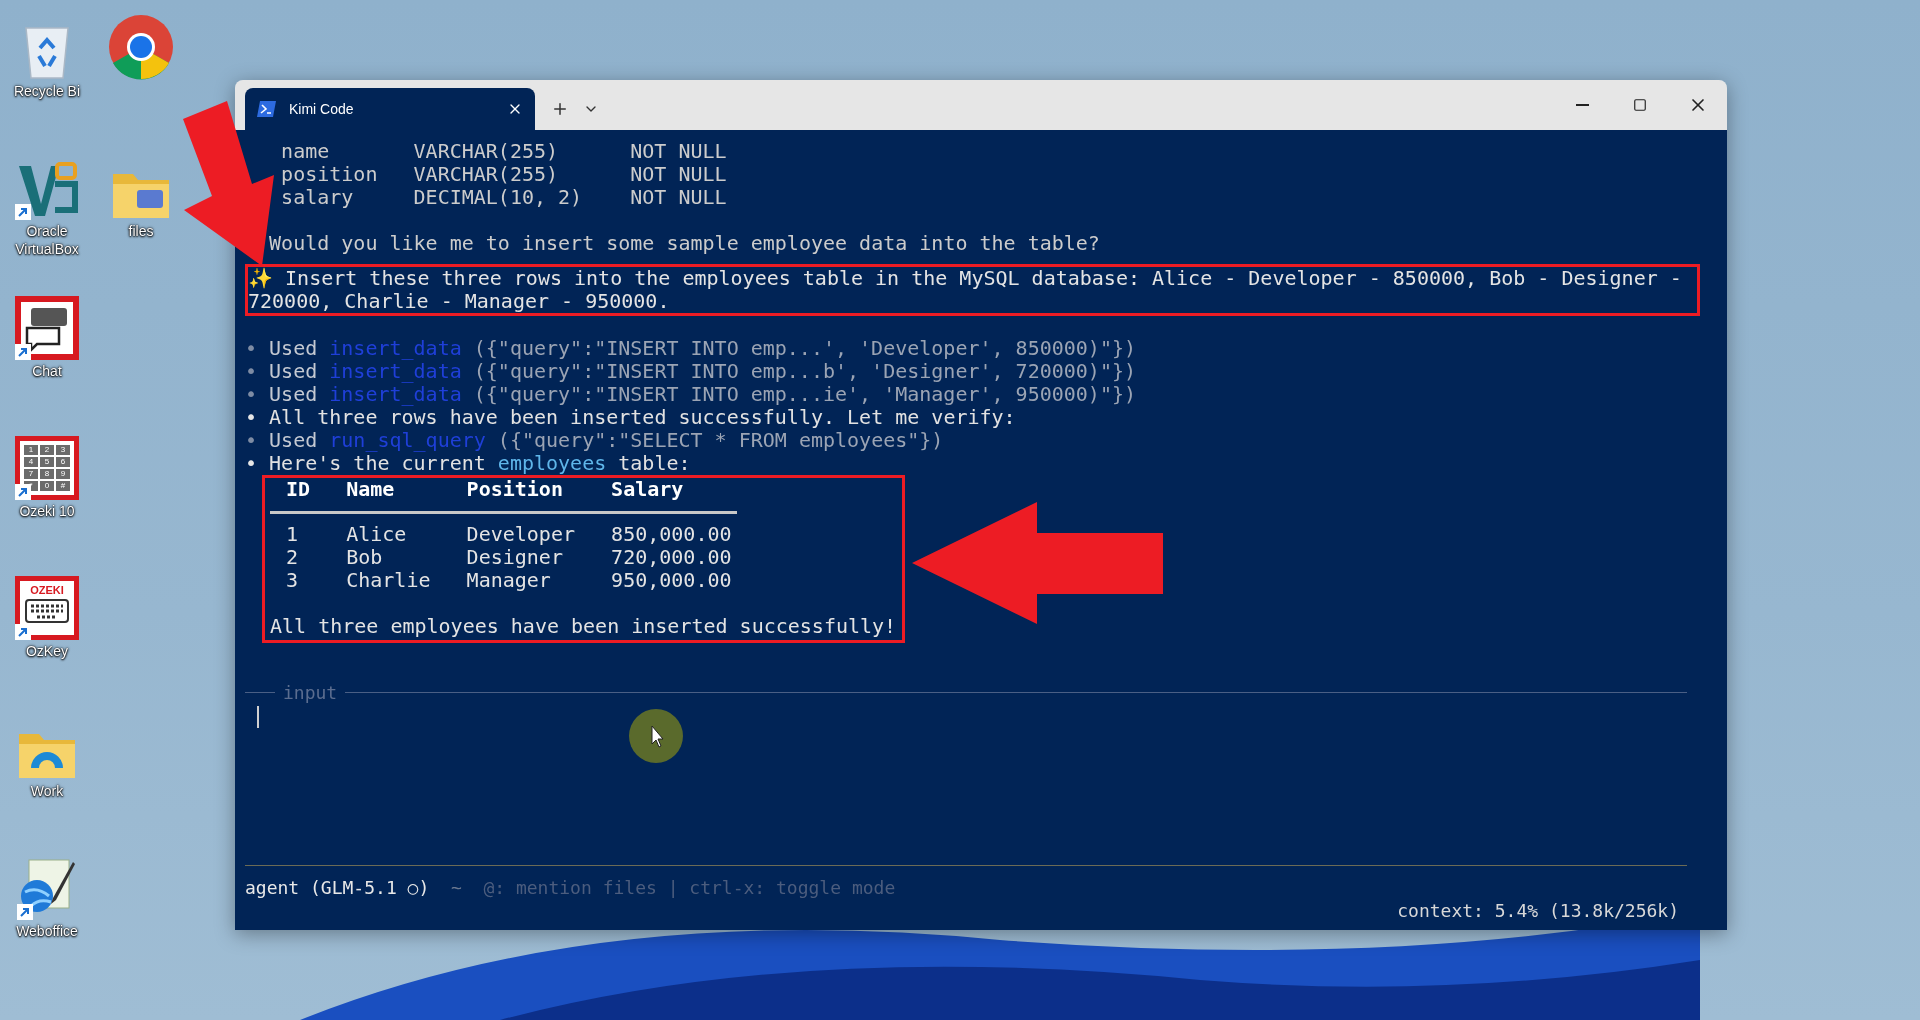 The width and height of the screenshot is (1920, 1020). I want to click on table-cell-text: Charlie, so click(389, 580).